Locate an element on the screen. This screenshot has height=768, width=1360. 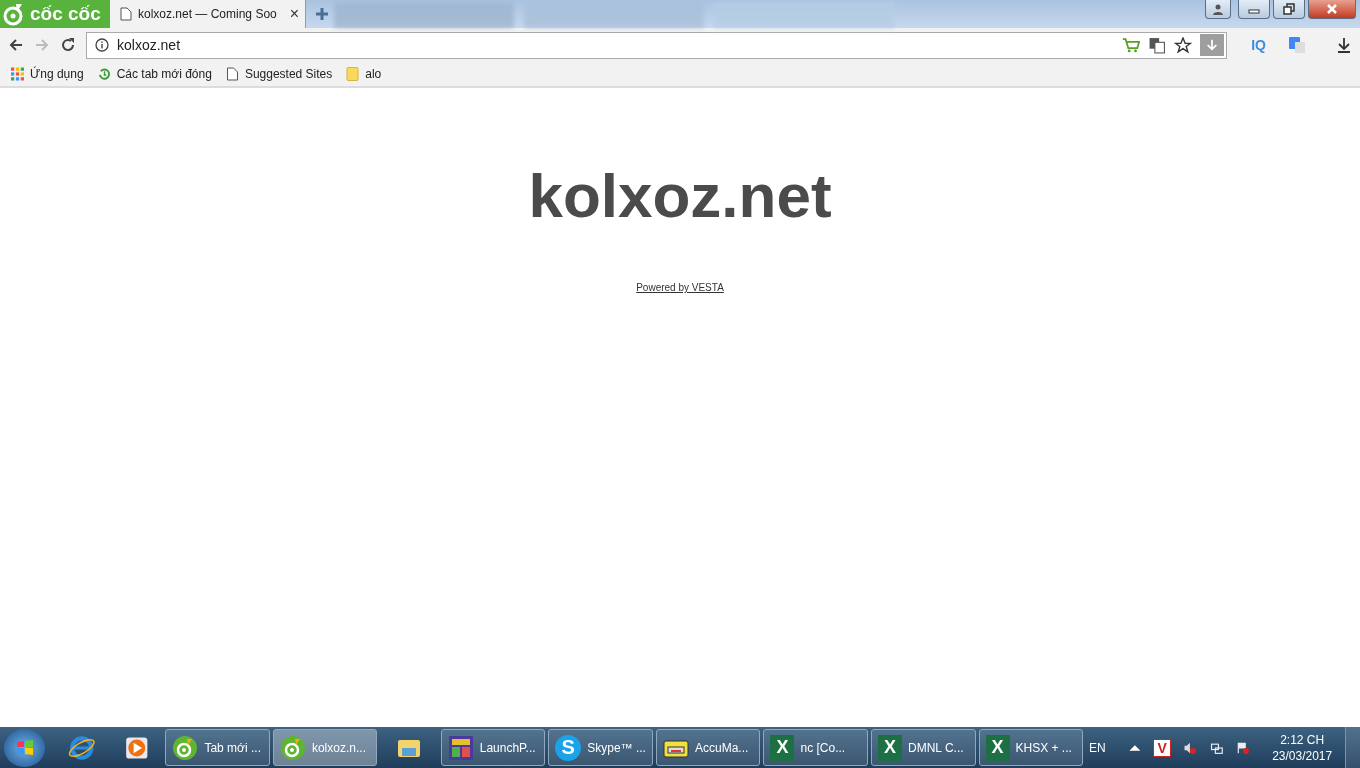
start-button is located at coordinates (25, 747).